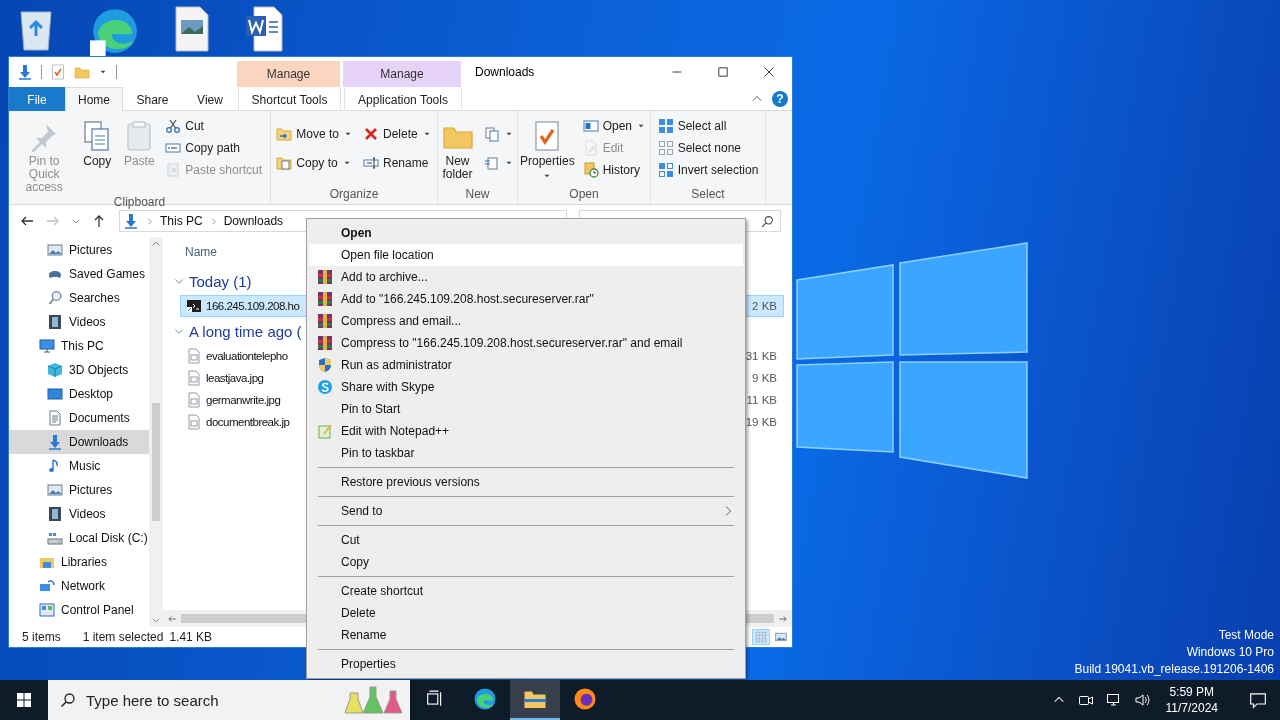 Image resolution: width=1280 pixels, height=720 pixels. I want to click on file-size: 31 KB, so click(761, 356).